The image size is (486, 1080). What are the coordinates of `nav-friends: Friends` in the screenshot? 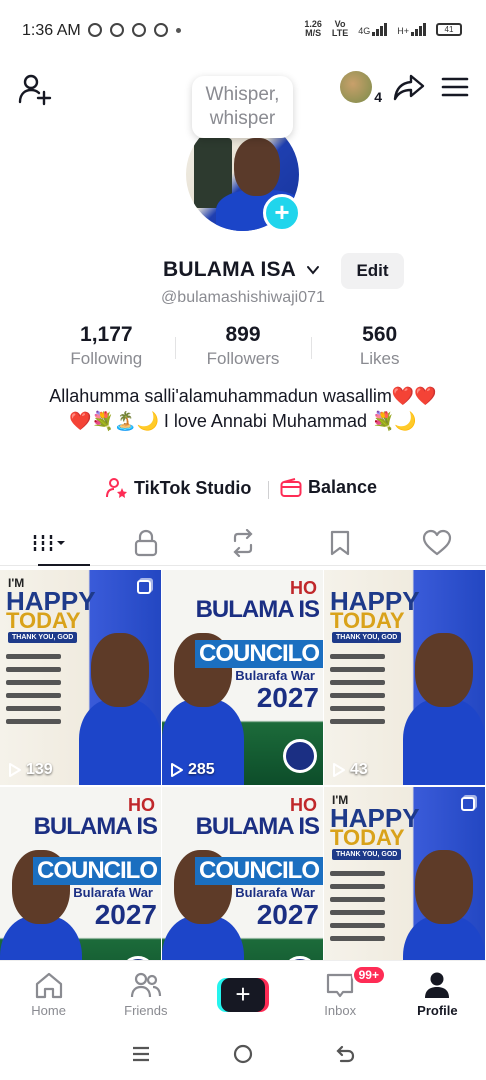 It's located at (145, 994).